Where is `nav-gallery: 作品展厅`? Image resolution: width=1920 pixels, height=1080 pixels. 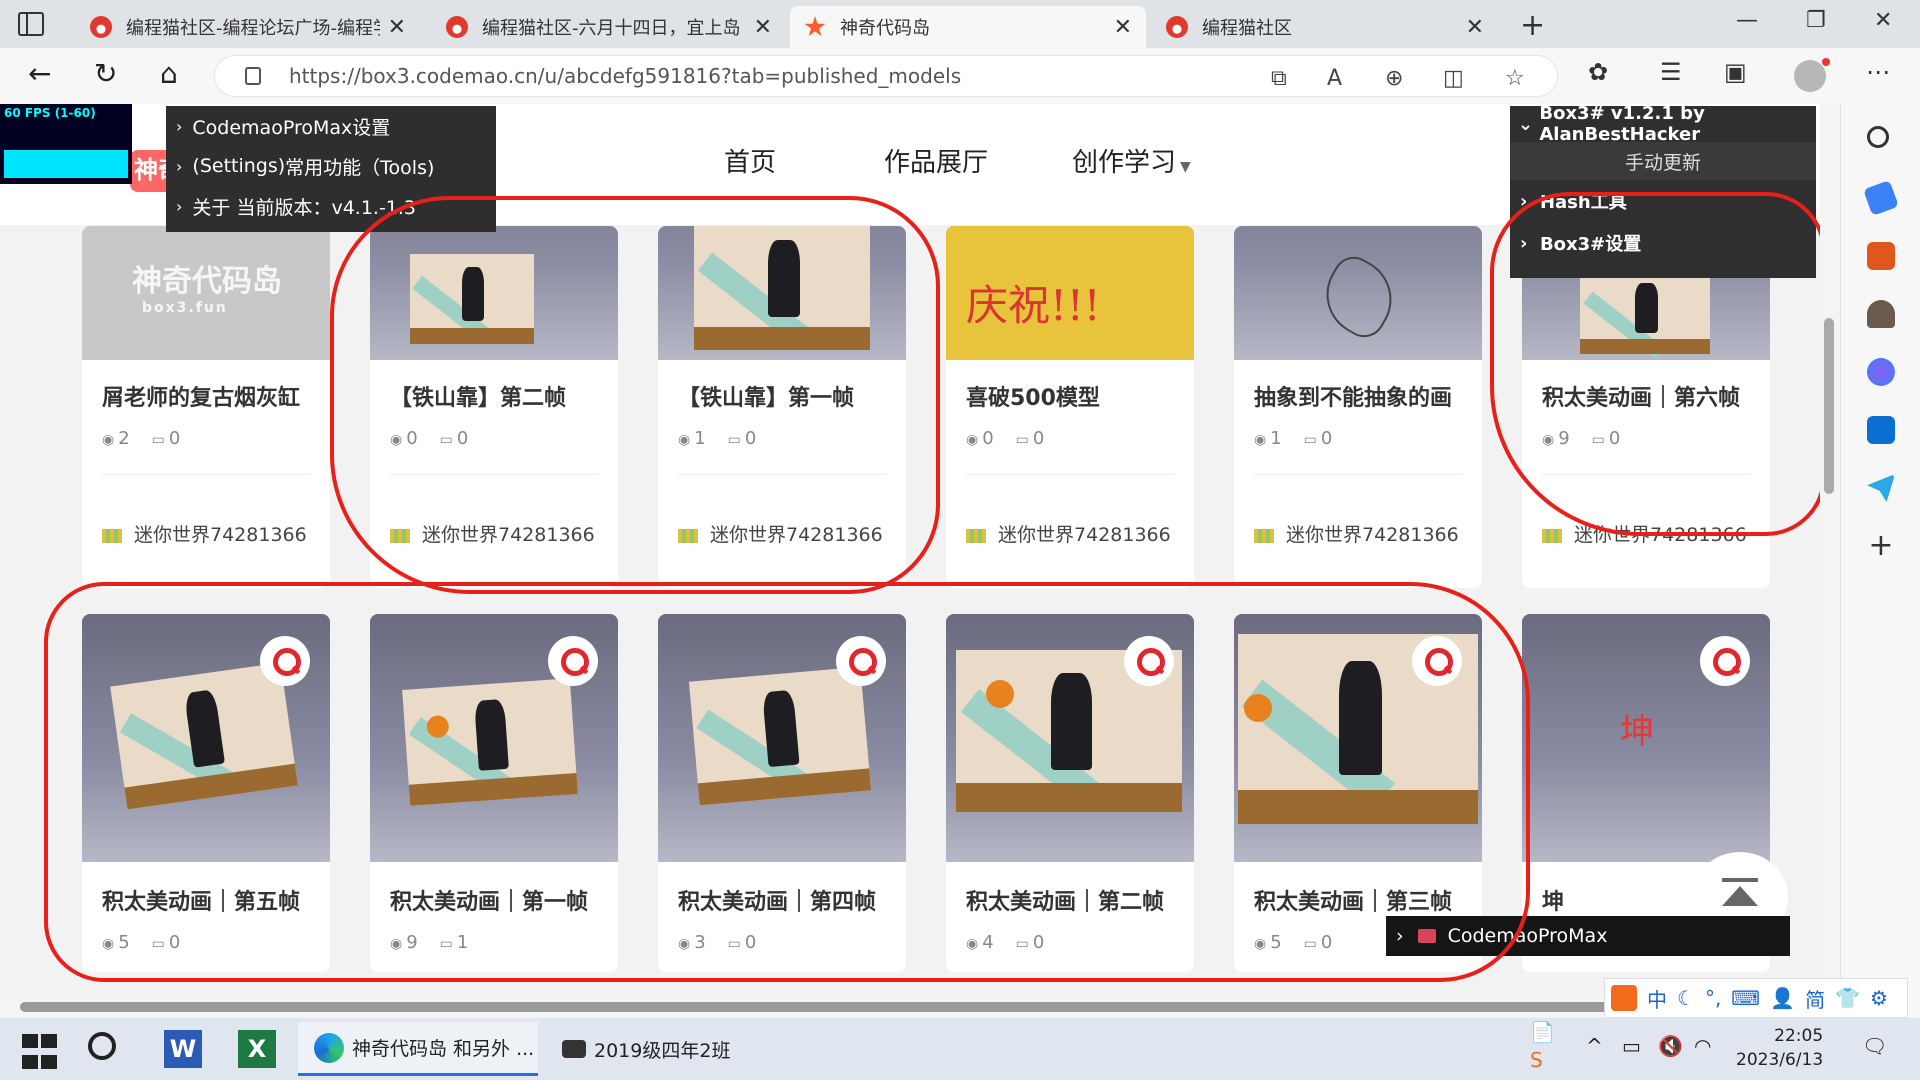 nav-gallery: 作品展厅 is located at coordinates (936, 160).